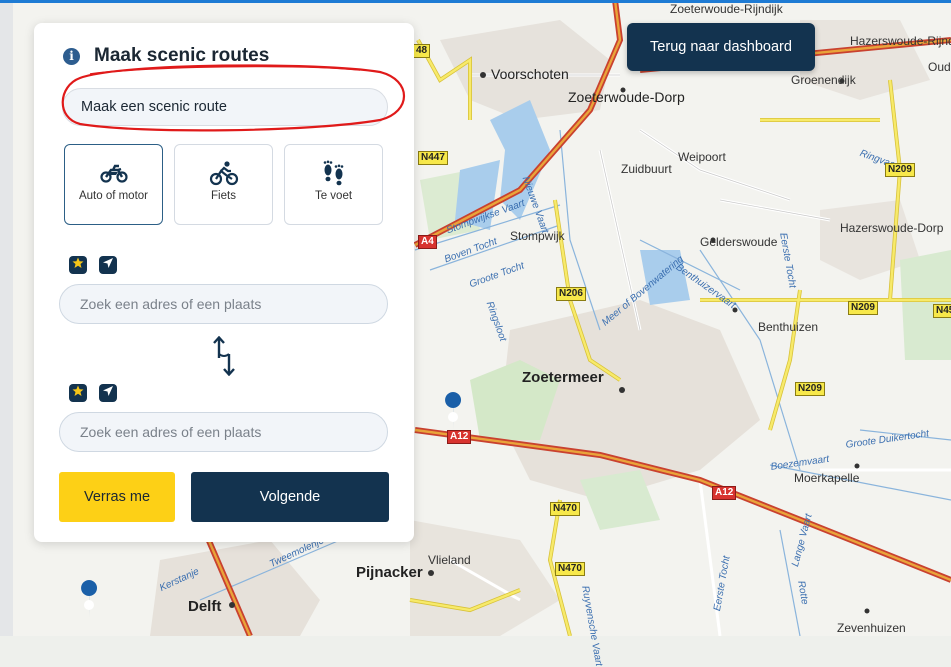 This screenshot has height=667, width=951. I want to click on mode-label: Te voet, so click(333, 196).